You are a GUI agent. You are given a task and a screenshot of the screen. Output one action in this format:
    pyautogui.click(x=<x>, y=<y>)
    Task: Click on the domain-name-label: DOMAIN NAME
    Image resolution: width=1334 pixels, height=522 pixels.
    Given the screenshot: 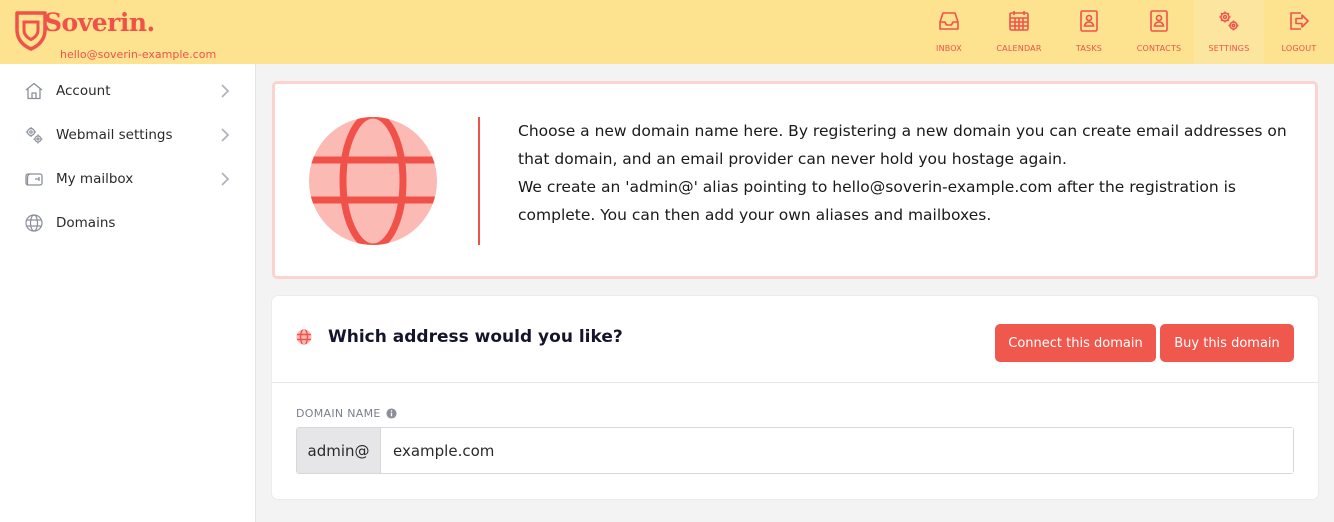 What is the action you would take?
    pyautogui.click(x=346, y=413)
    